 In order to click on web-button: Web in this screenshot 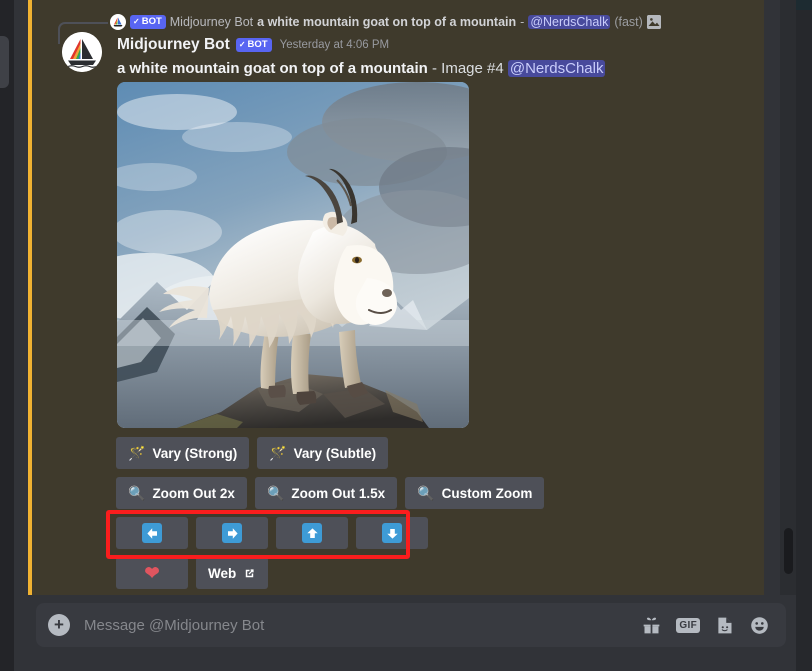, I will do `click(232, 573)`.